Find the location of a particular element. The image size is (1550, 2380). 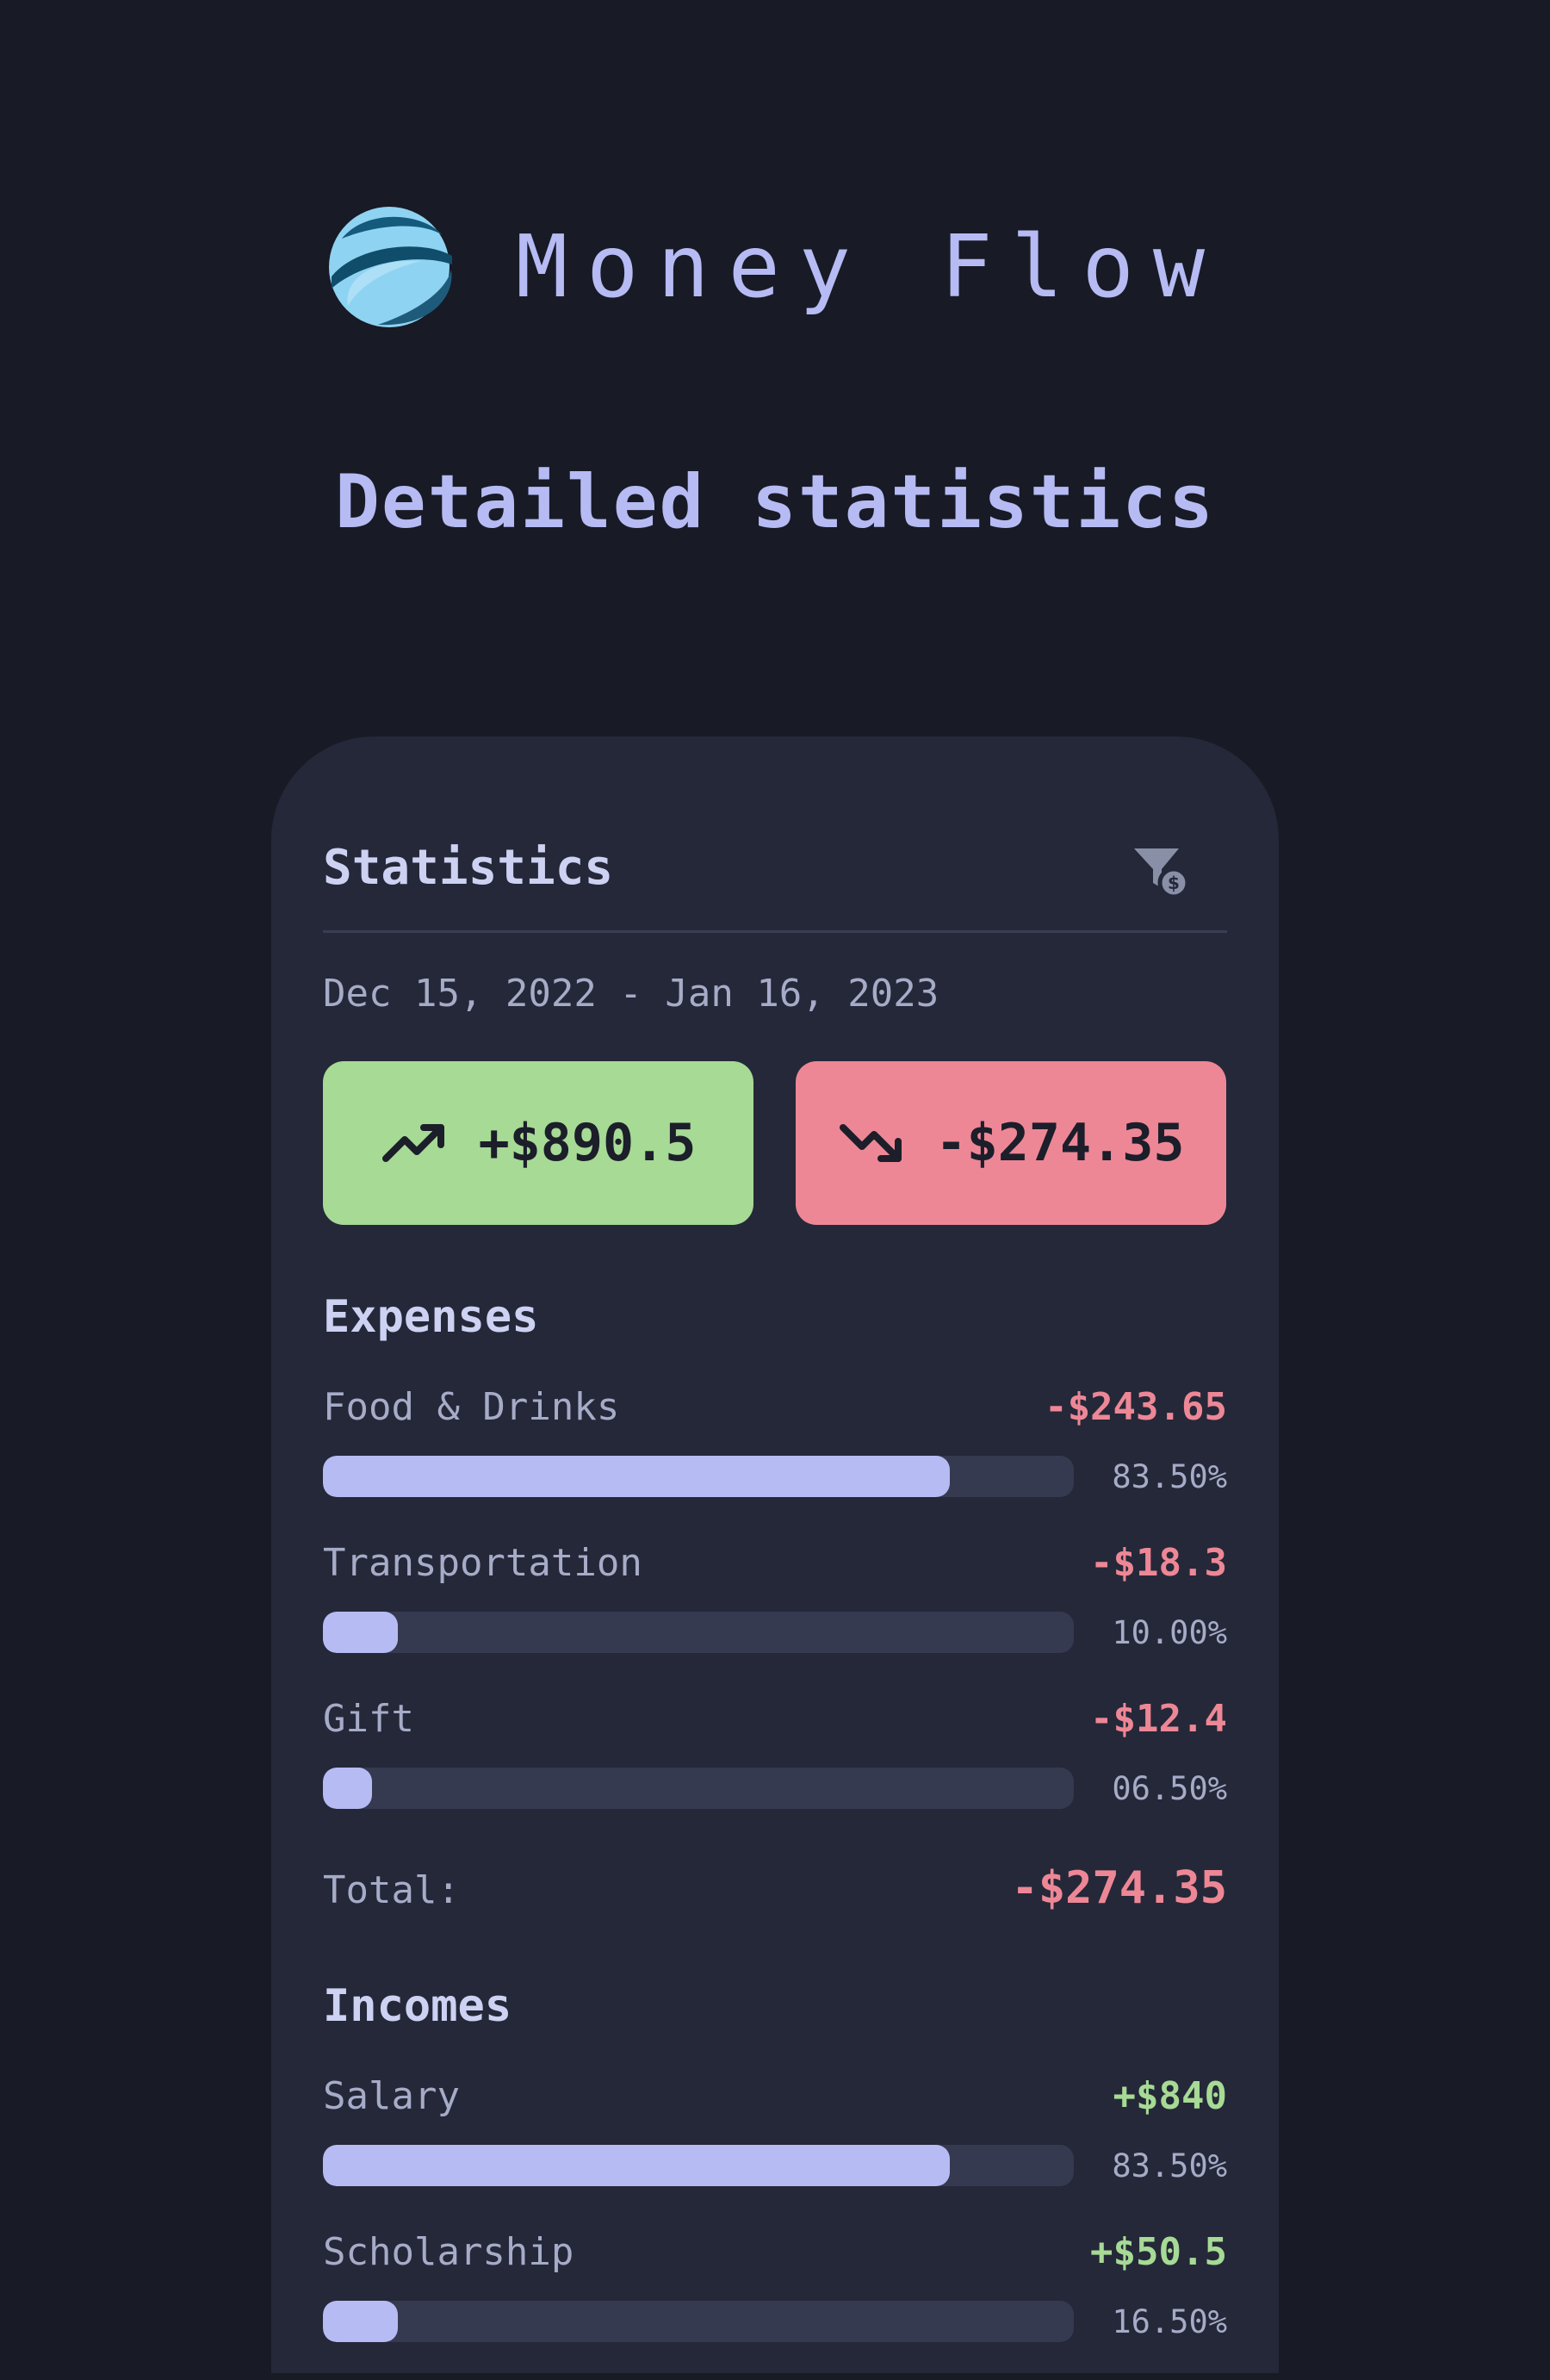

expense-summary-amount: -$274.35 is located at coordinates (1060, 1143).